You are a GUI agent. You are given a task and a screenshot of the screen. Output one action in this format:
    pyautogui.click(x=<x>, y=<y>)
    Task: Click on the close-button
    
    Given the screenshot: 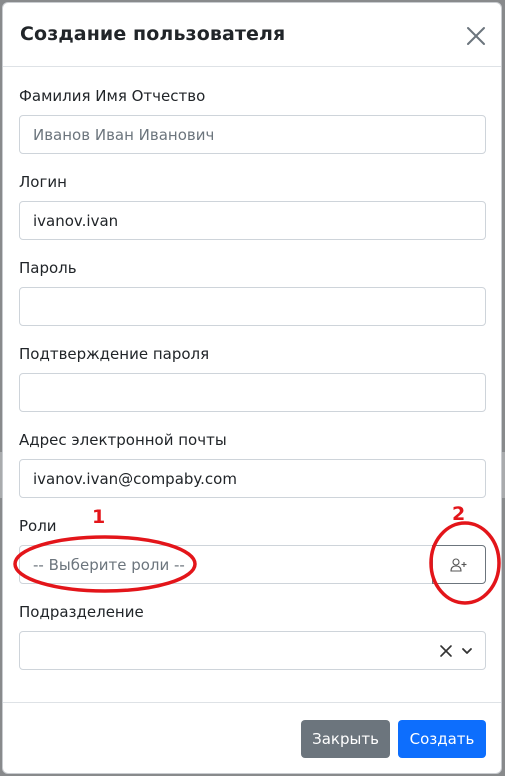 What is the action you would take?
    pyautogui.click(x=476, y=36)
    